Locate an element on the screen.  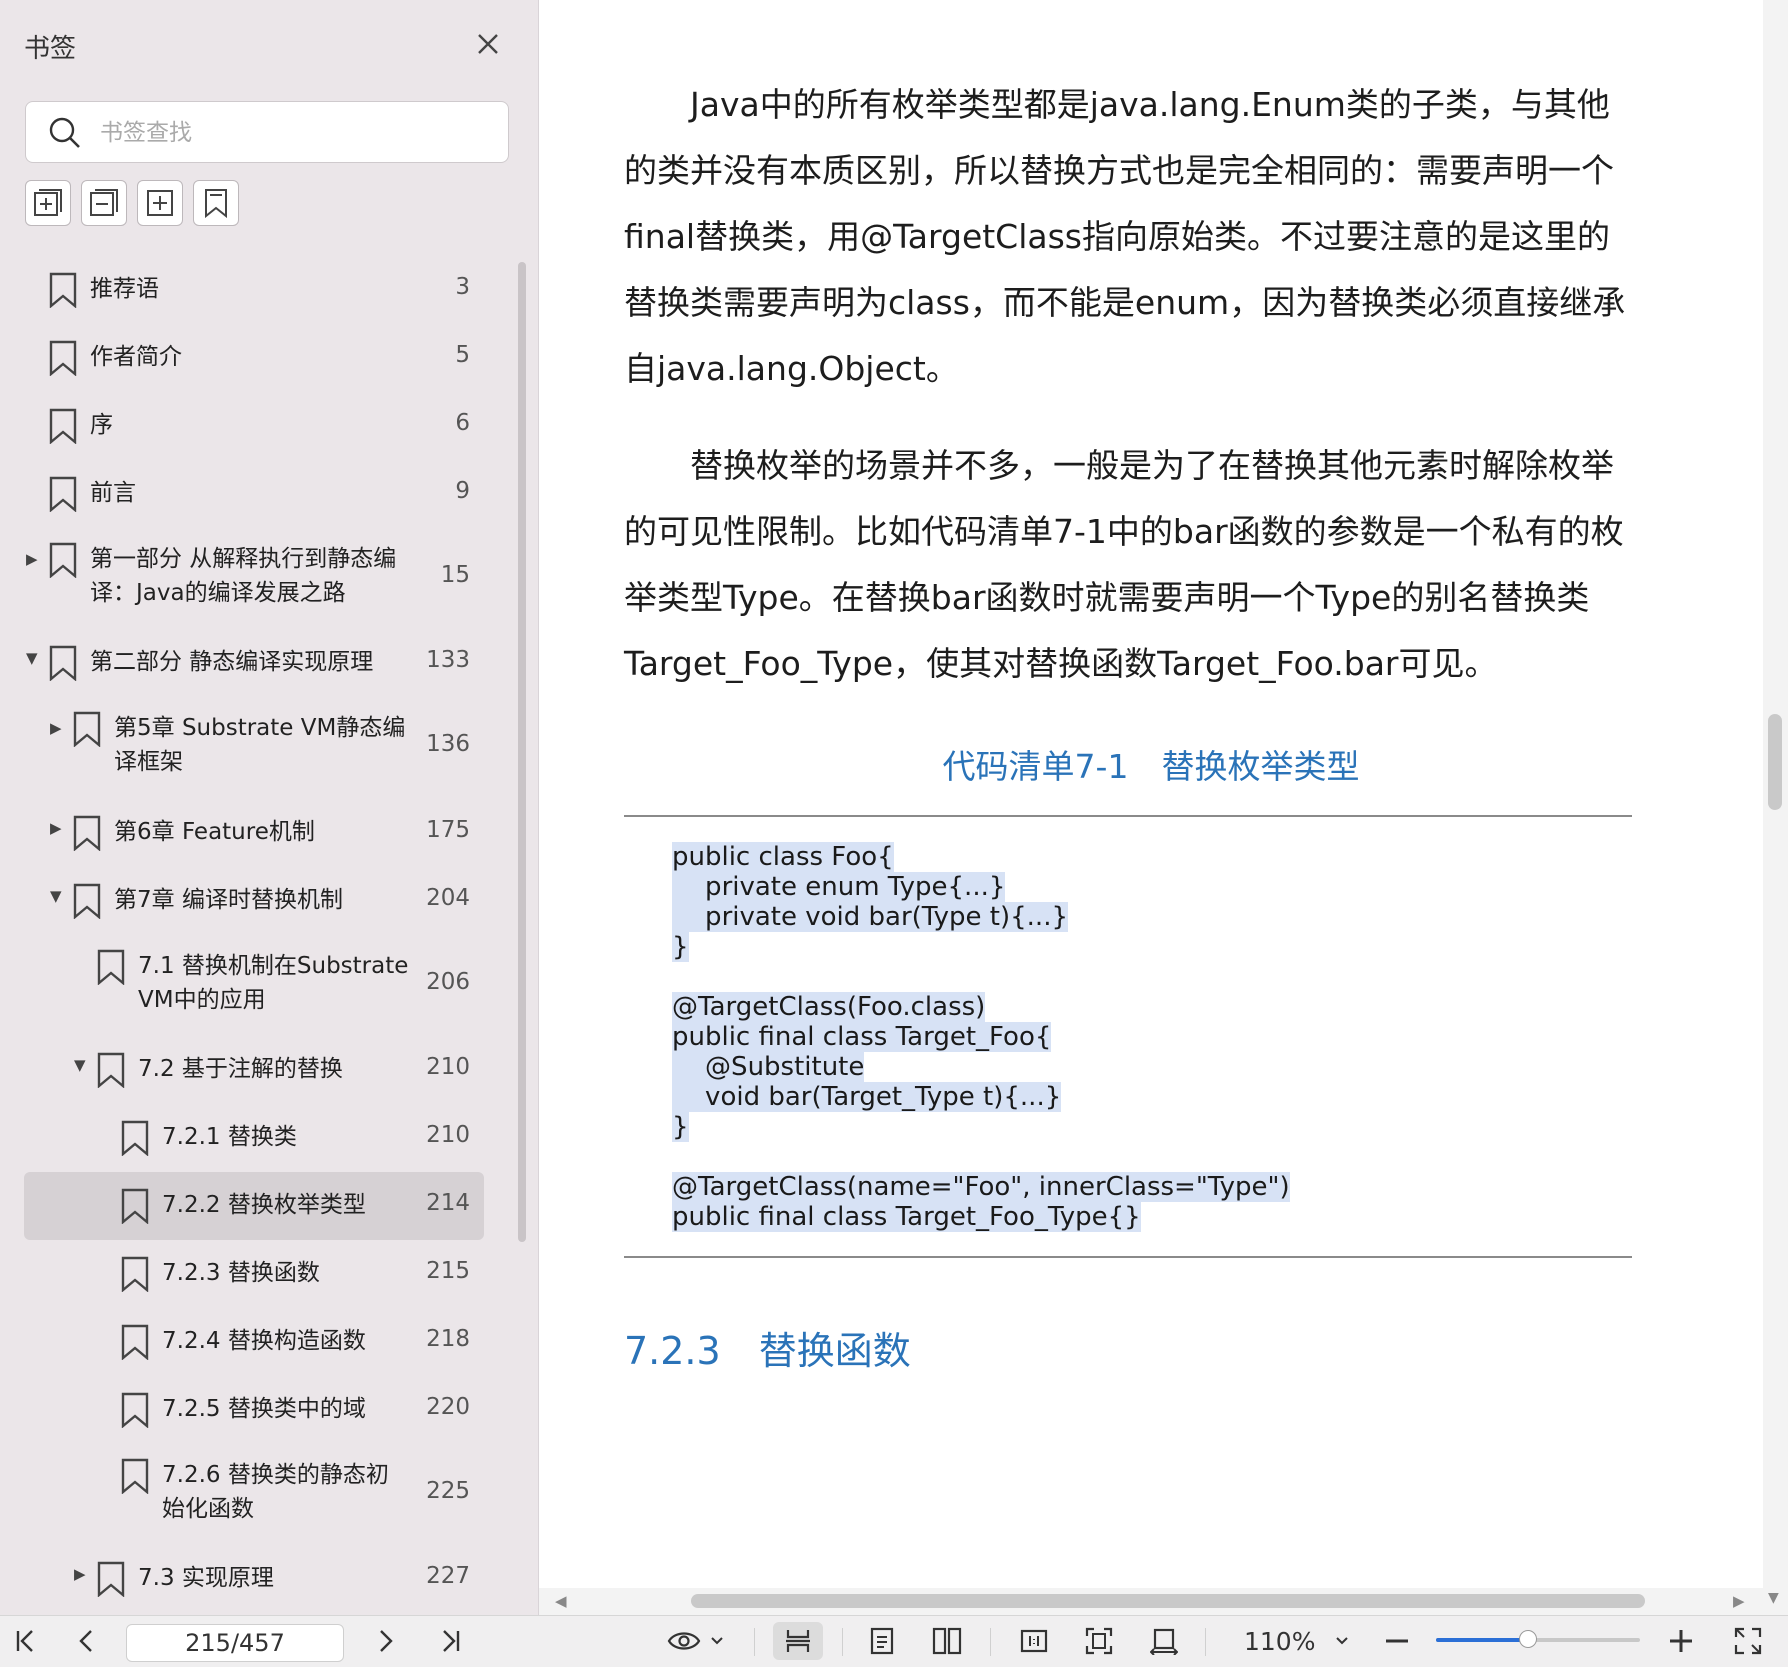
add-child-bookmark-button is located at coordinates (160, 203).